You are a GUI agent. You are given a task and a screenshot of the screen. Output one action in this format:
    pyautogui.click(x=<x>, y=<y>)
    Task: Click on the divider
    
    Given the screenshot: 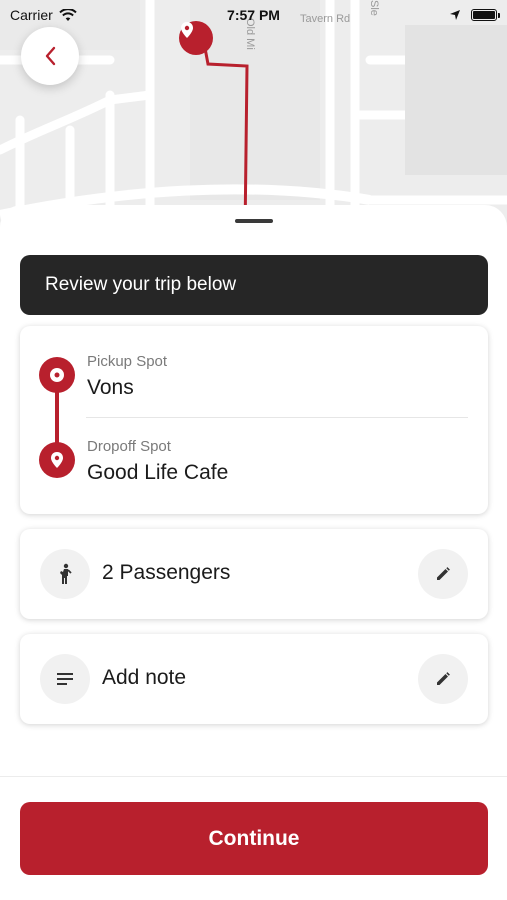 What is the action you would take?
    pyautogui.click(x=277, y=417)
    